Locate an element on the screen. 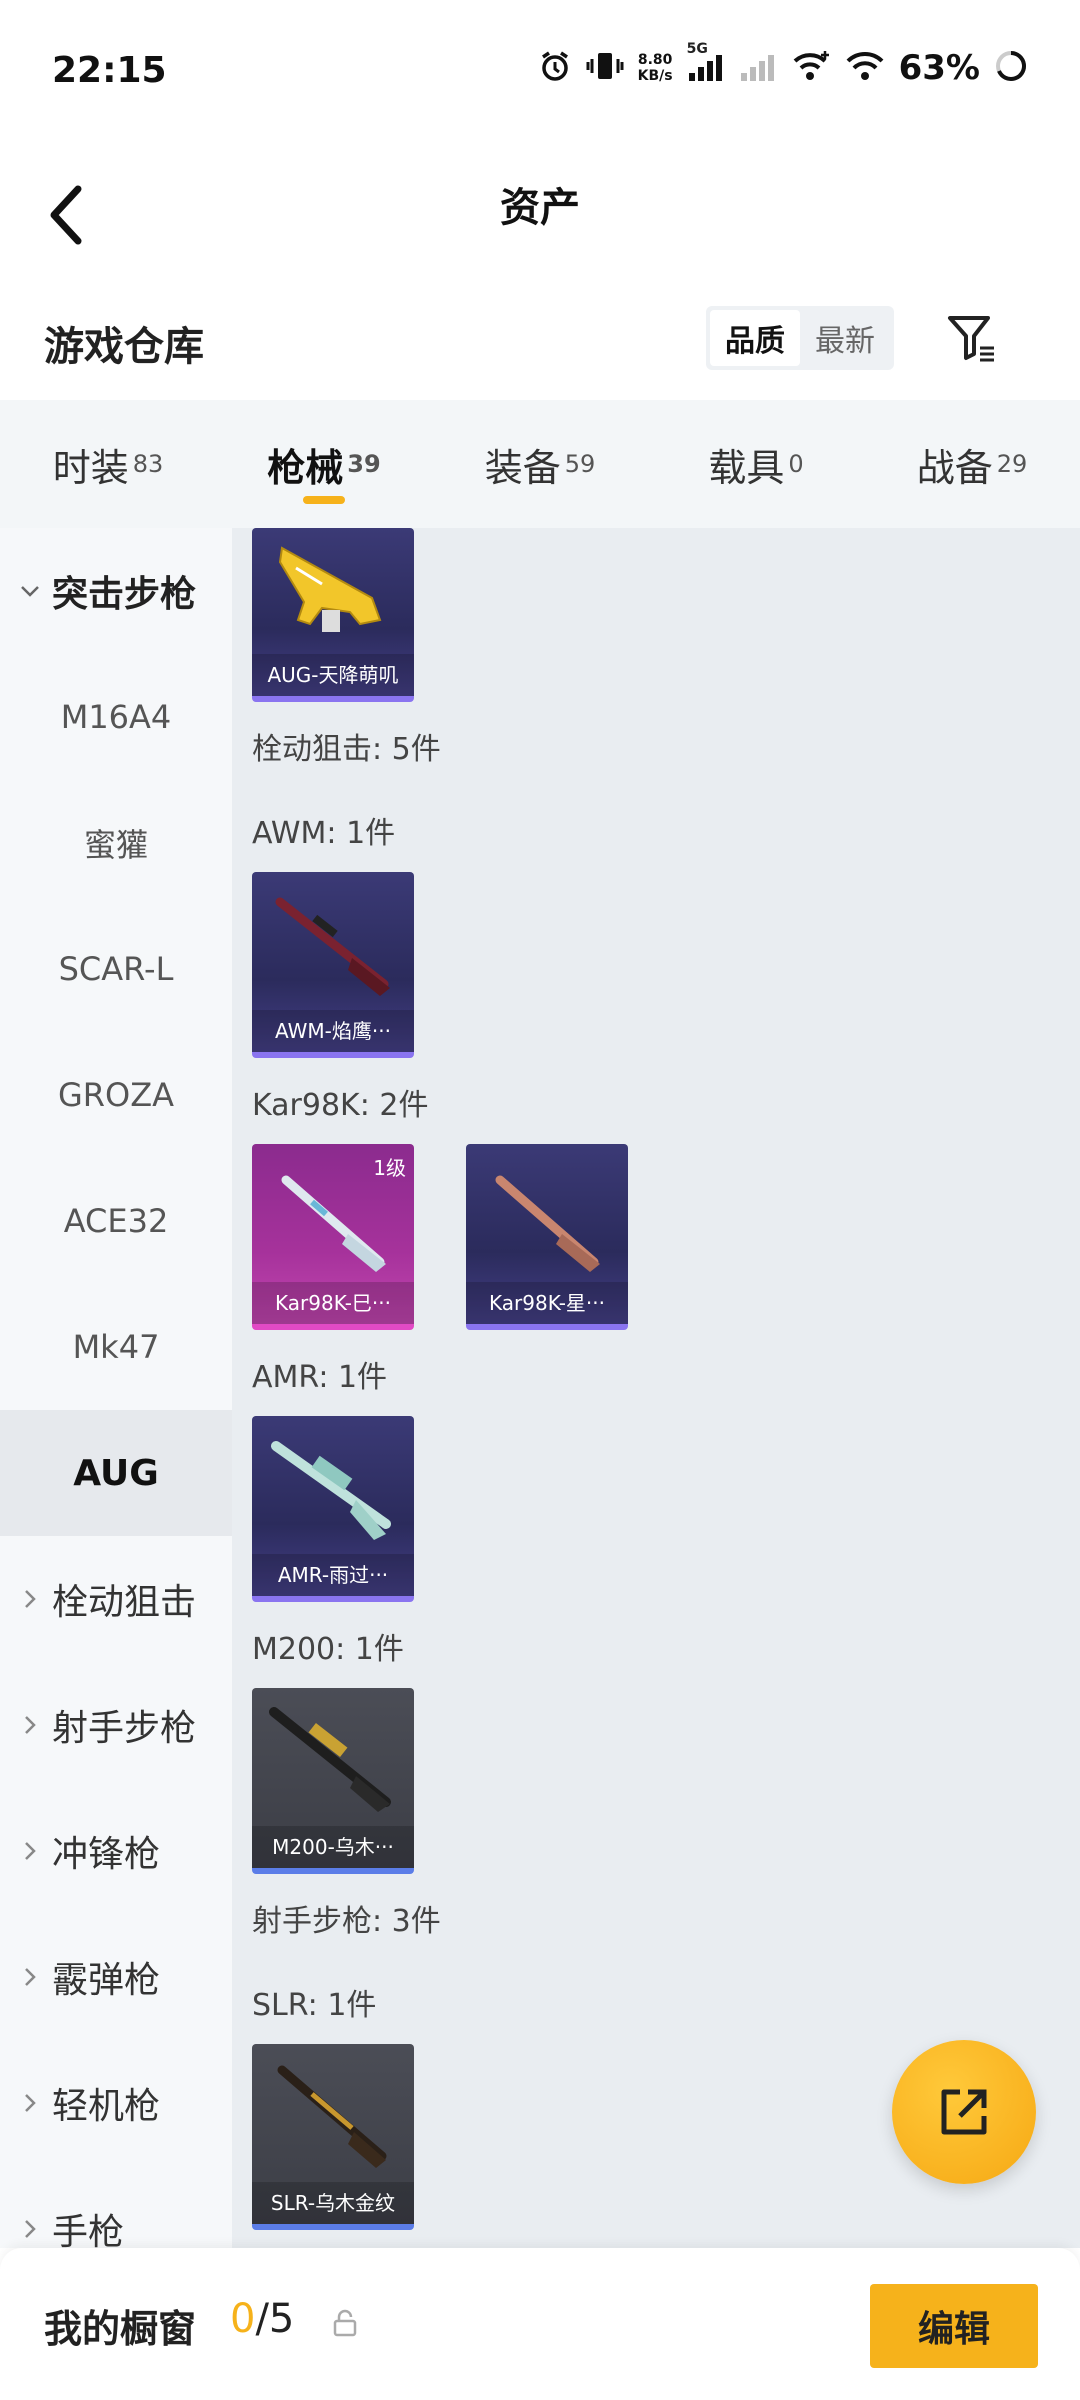  group-kar98k-count: Kar98K: 2件 is located at coordinates (340, 1105).